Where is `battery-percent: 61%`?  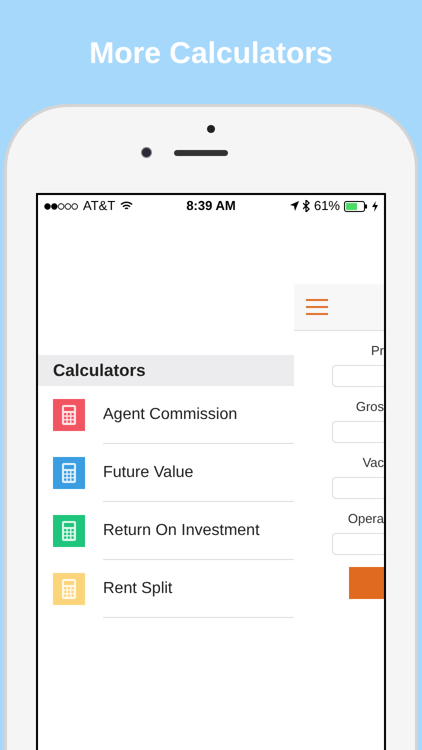 battery-percent: 61% is located at coordinates (327, 206).